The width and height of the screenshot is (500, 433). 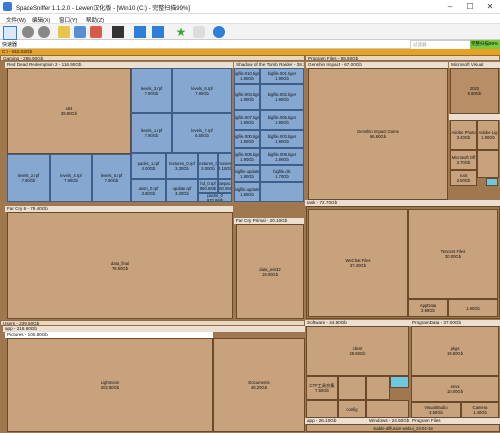 I want to click on file-levels-4: levels_4.rpf 7.90Gb, so click(x=71, y=178).